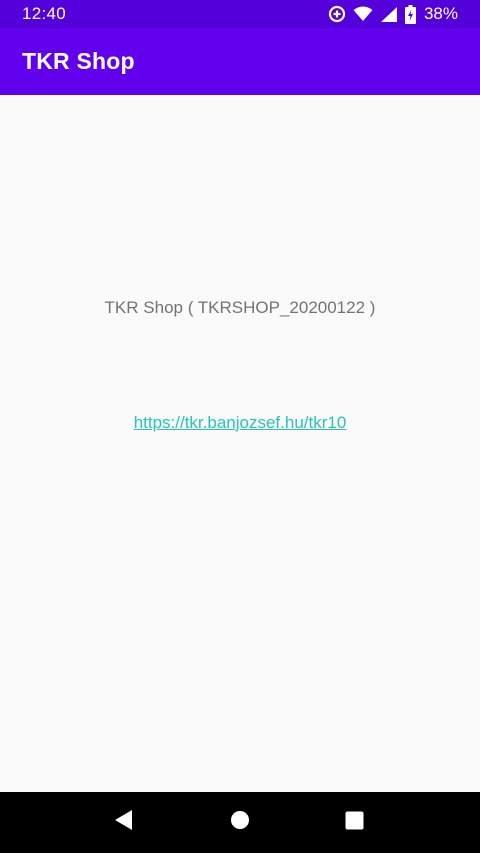 This screenshot has width=480, height=853. I want to click on status-time: 12:40, so click(44, 13).